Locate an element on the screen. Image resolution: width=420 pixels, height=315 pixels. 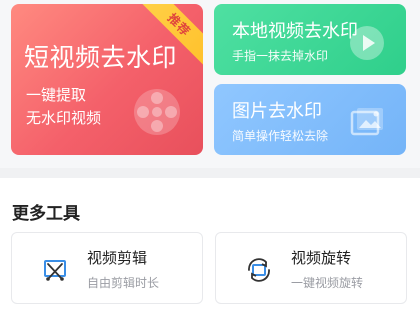
card-title: 本地视频去水印 is located at coordinates (295, 31).